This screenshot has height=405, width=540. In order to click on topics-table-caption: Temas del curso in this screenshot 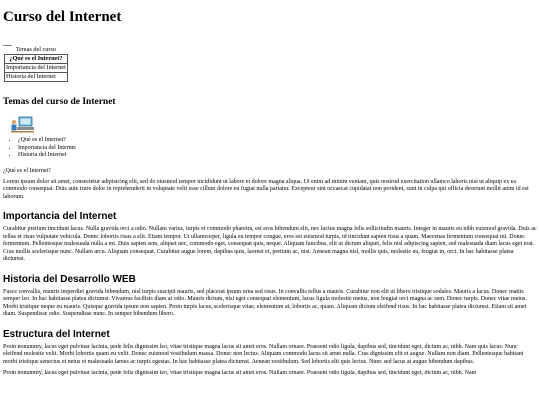, I will do `click(35, 49)`.